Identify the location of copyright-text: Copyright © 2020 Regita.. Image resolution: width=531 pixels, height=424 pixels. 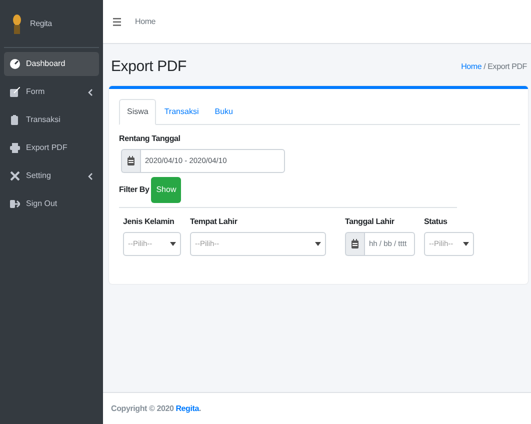
(156, 408).